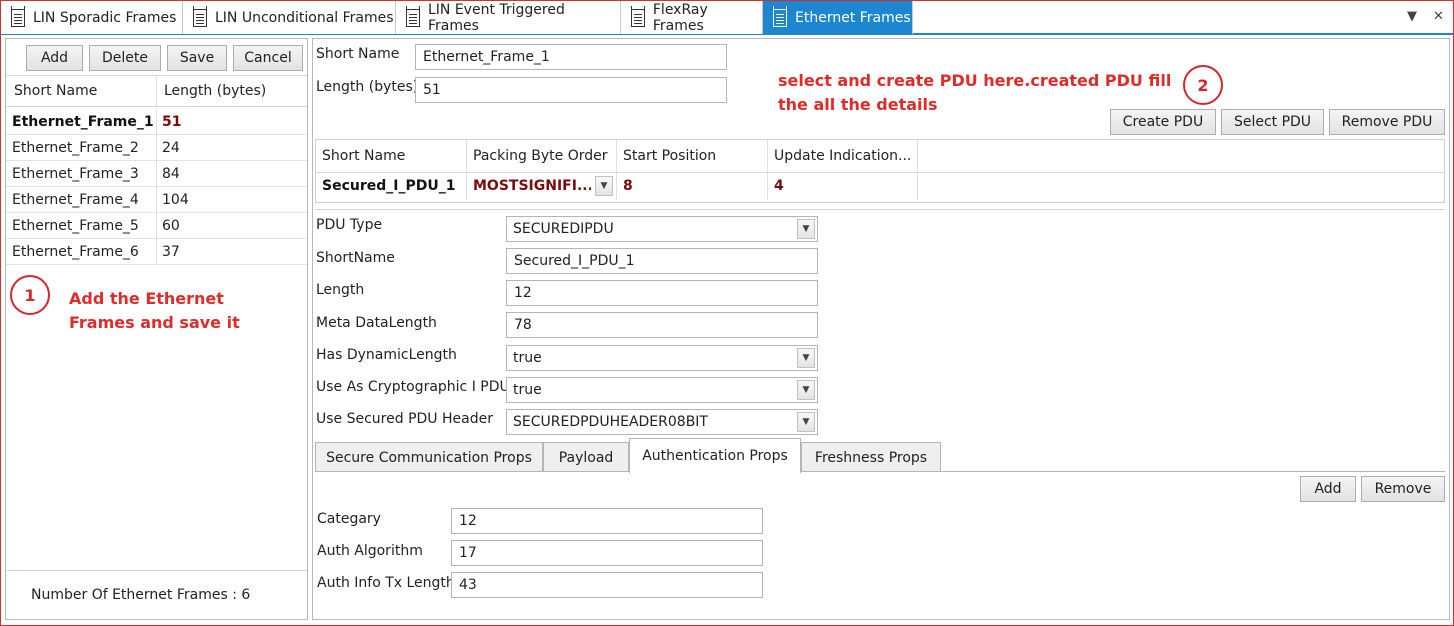  Describe the element at coordinates (386, 355) in the screenshot. I see `has-dynamic-length-label: Has DynamicLength` at that location.